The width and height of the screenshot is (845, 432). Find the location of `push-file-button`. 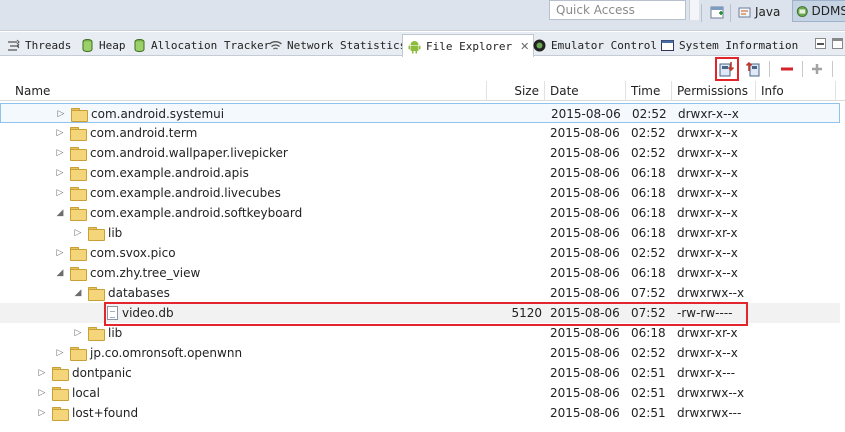

push-file-button is located at coordinates (753, 69).